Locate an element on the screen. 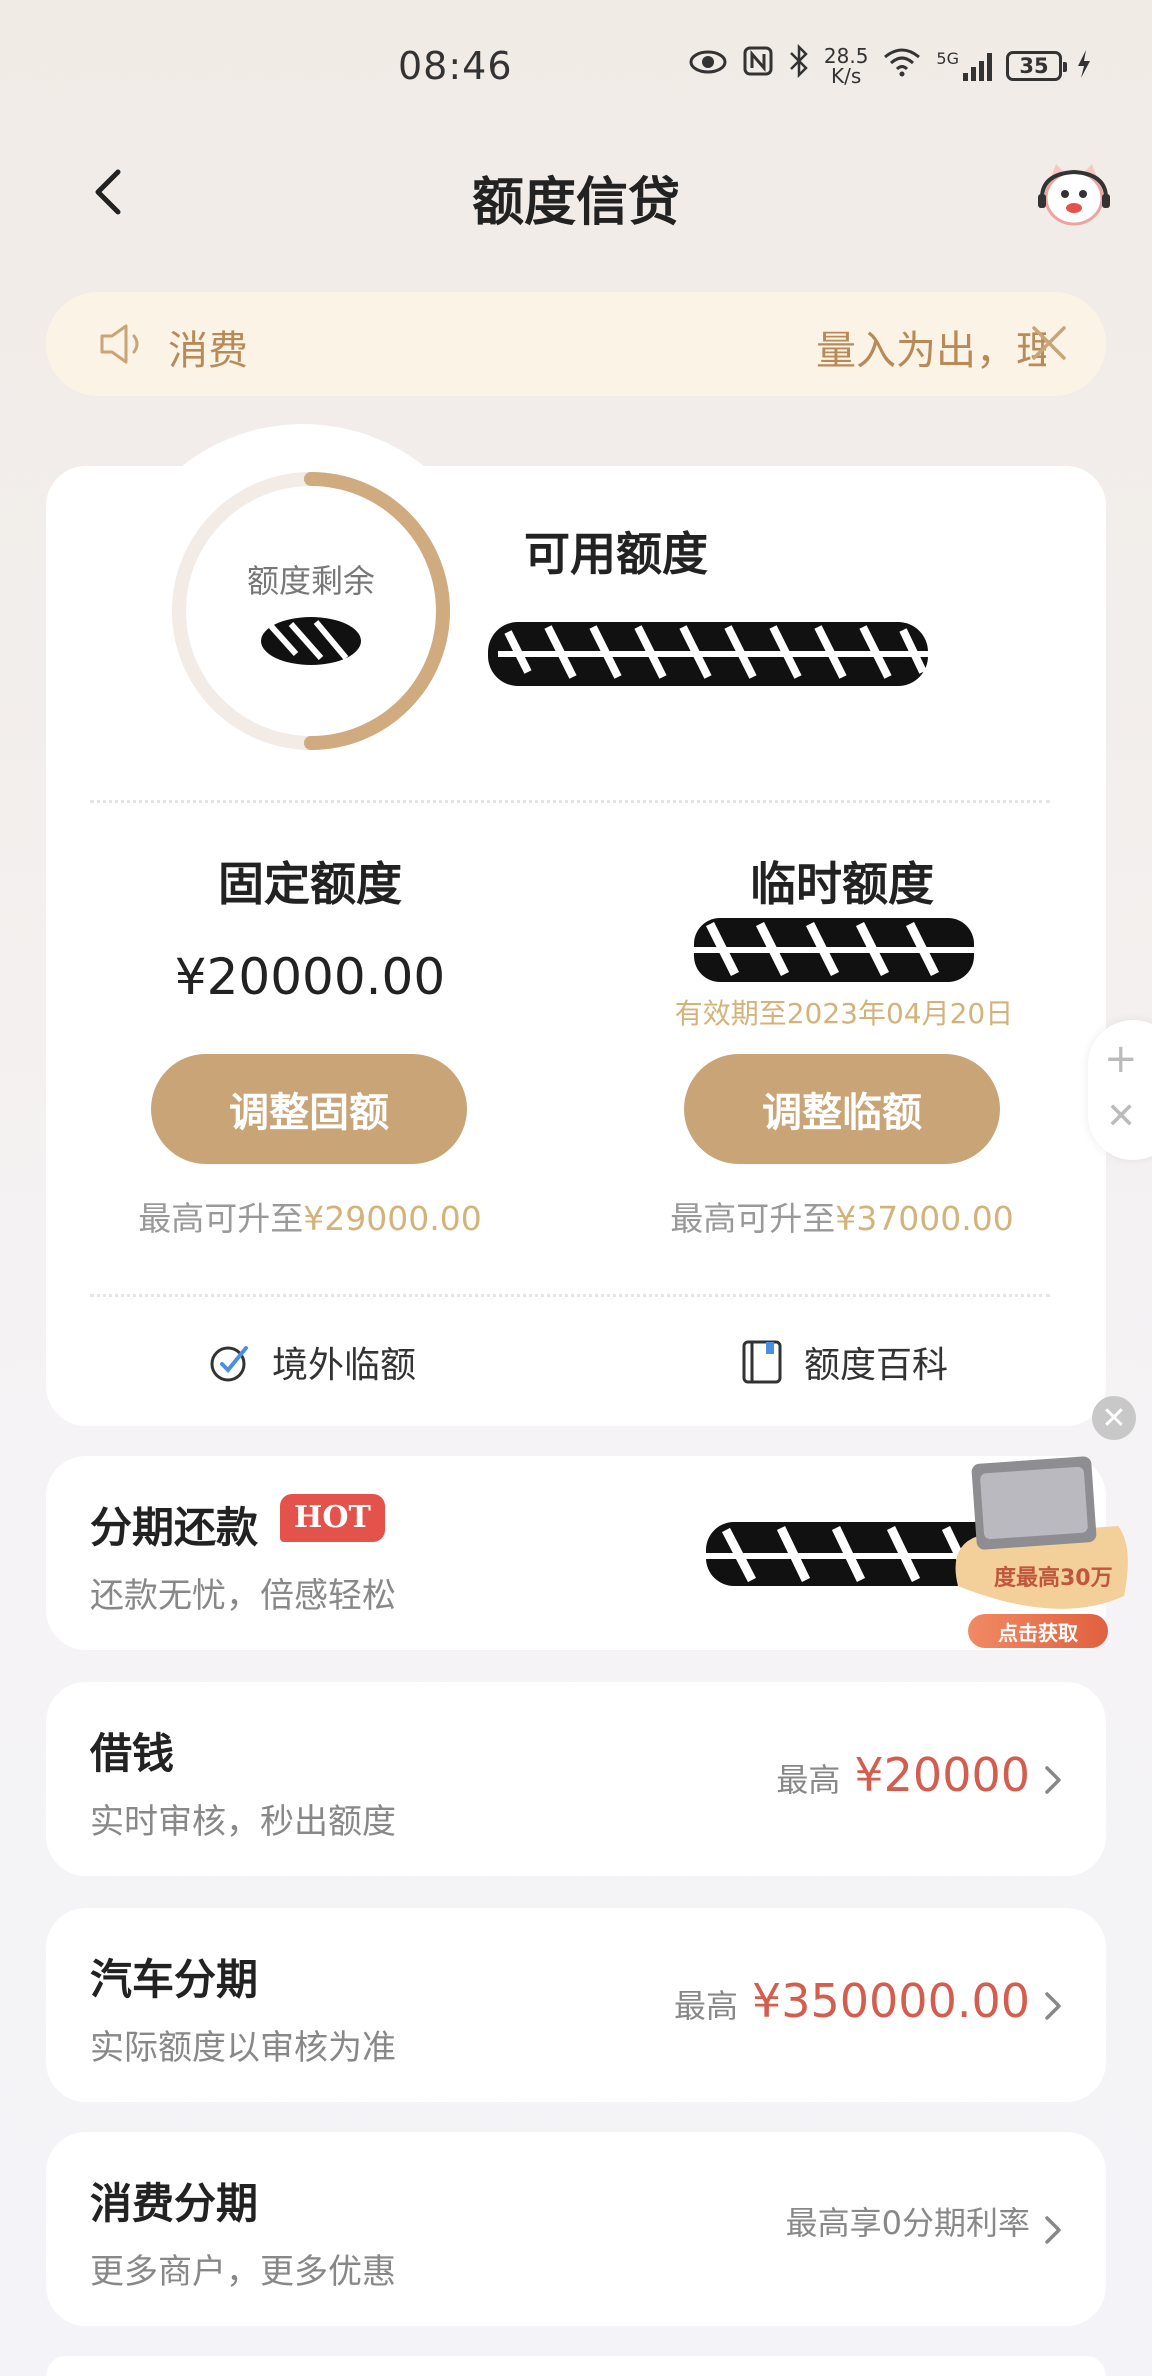 Image resolution: width=1152 pixels, height=2376 pixels. nfc-icon is located at coordinates (758, 65).